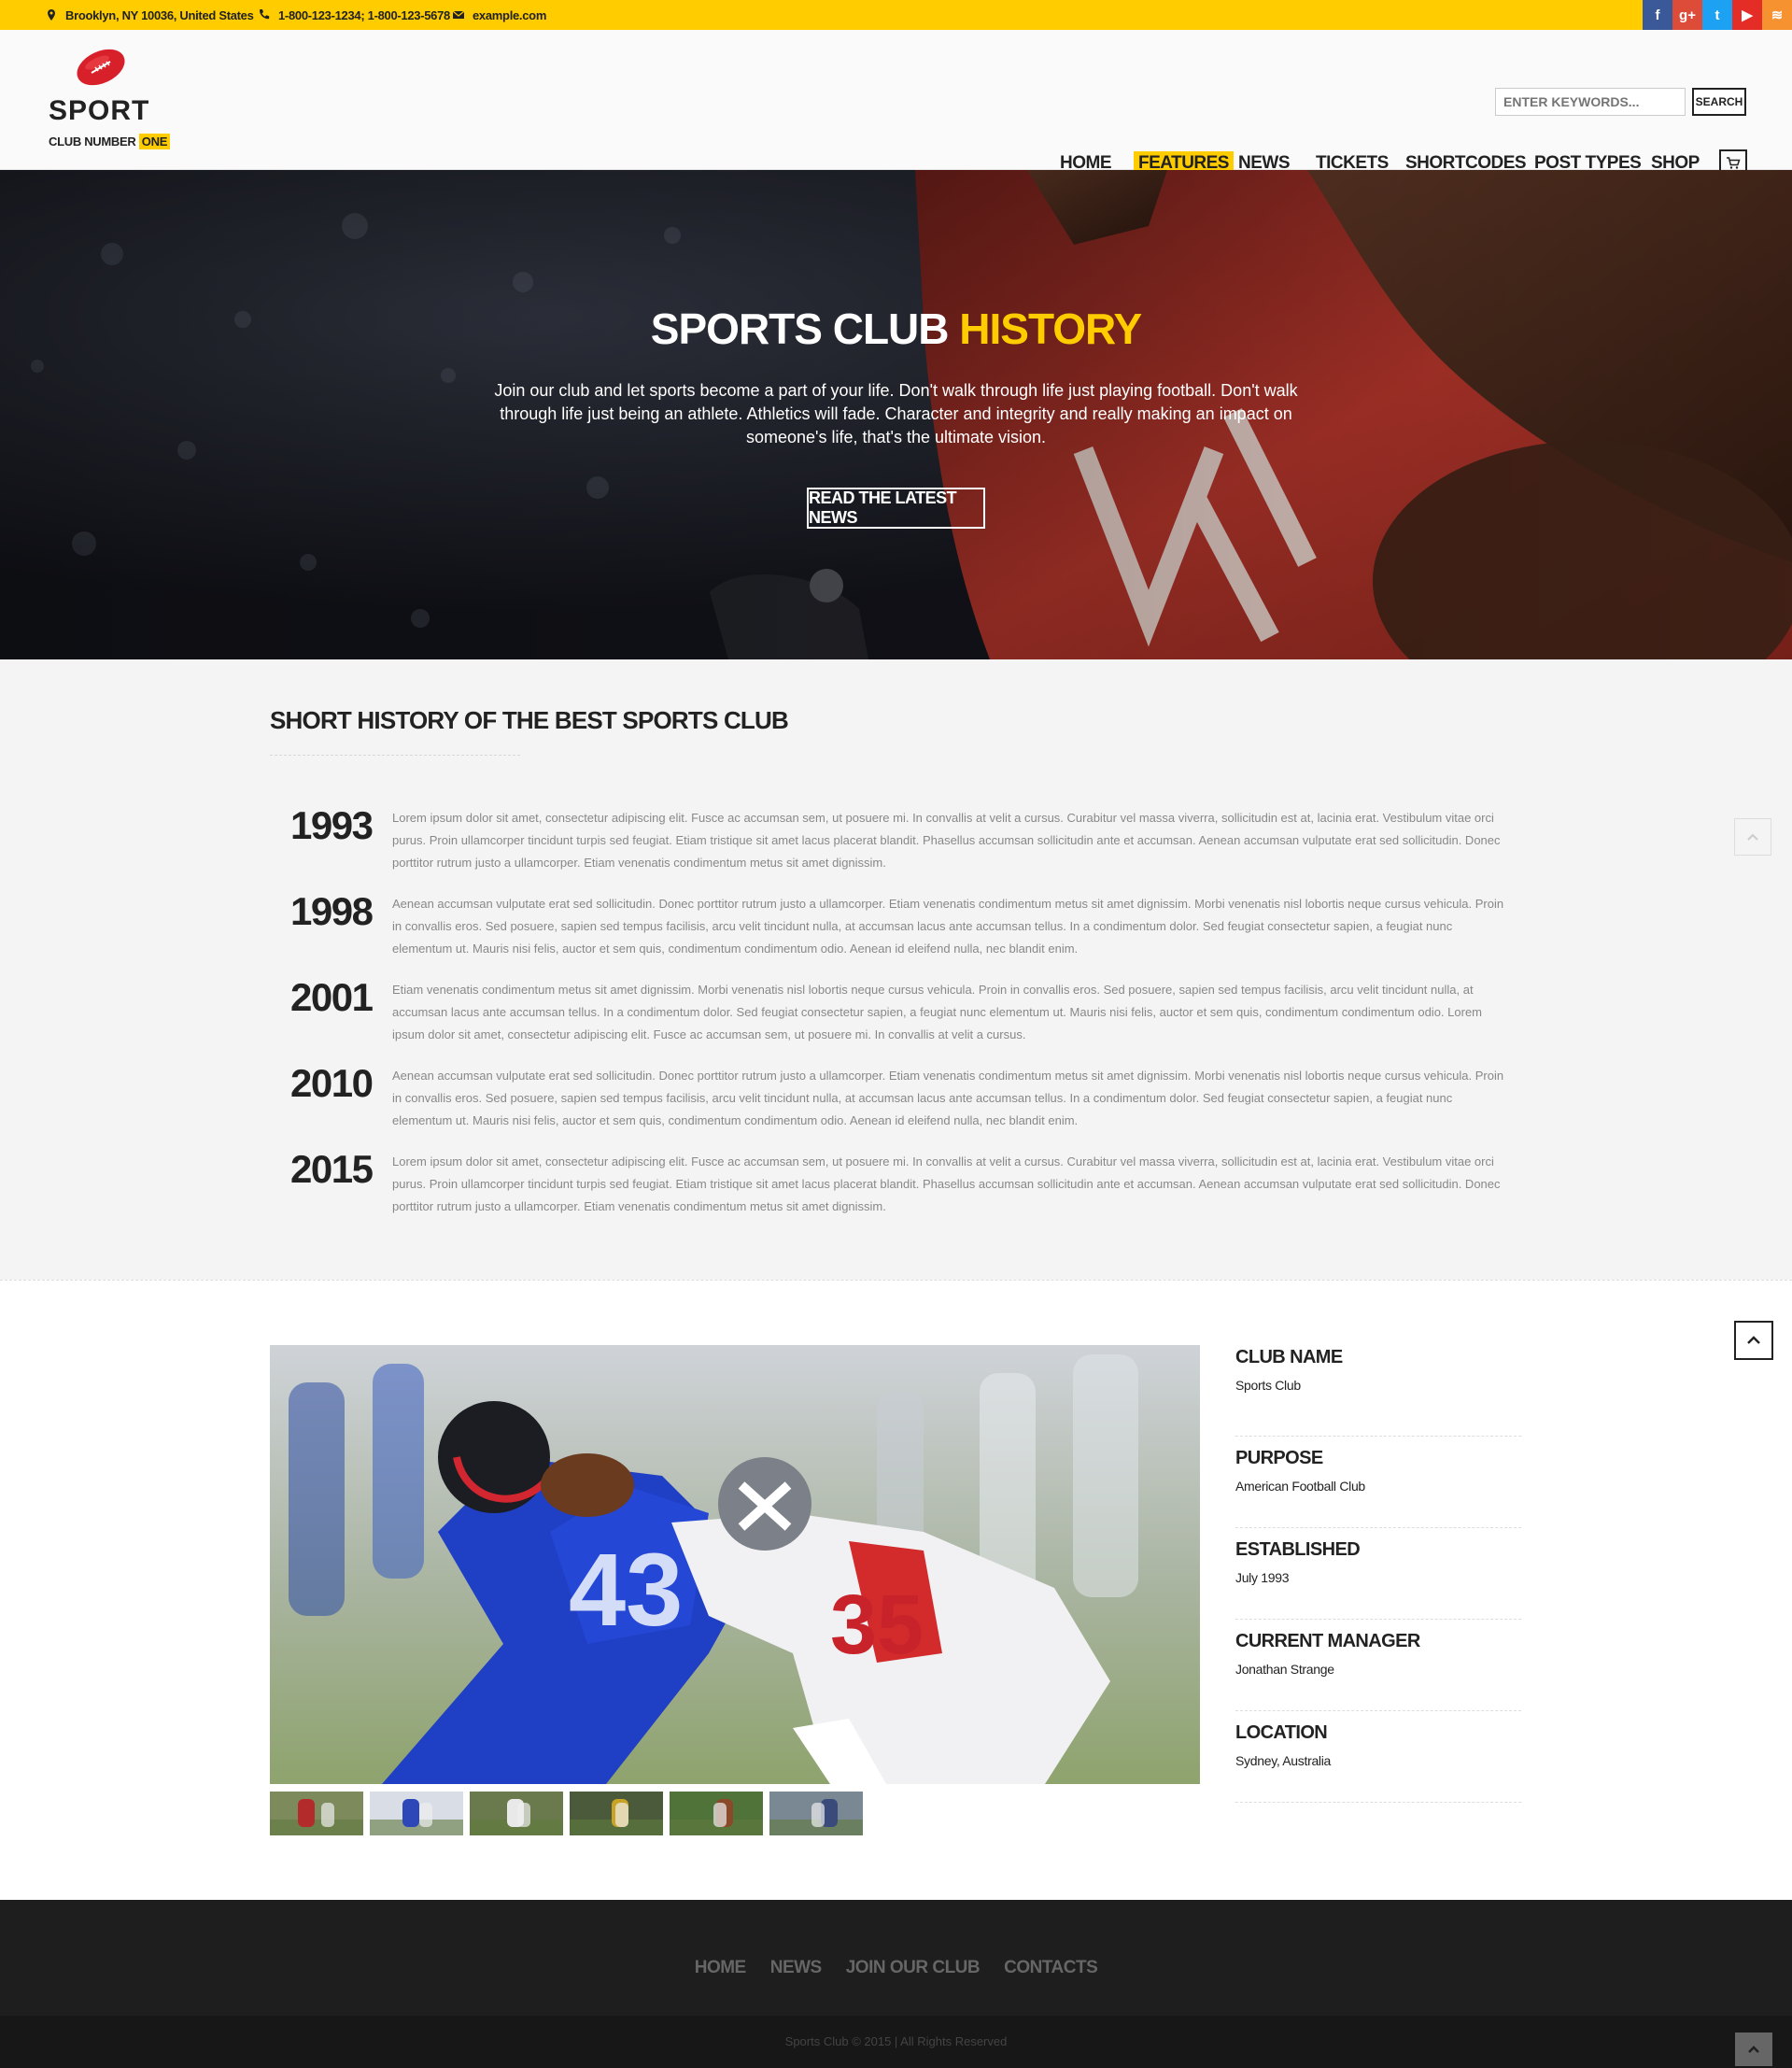 The width and height of the screenshot is (1792, 2068). I want to click on history-year: 1998, so click(332, 911).